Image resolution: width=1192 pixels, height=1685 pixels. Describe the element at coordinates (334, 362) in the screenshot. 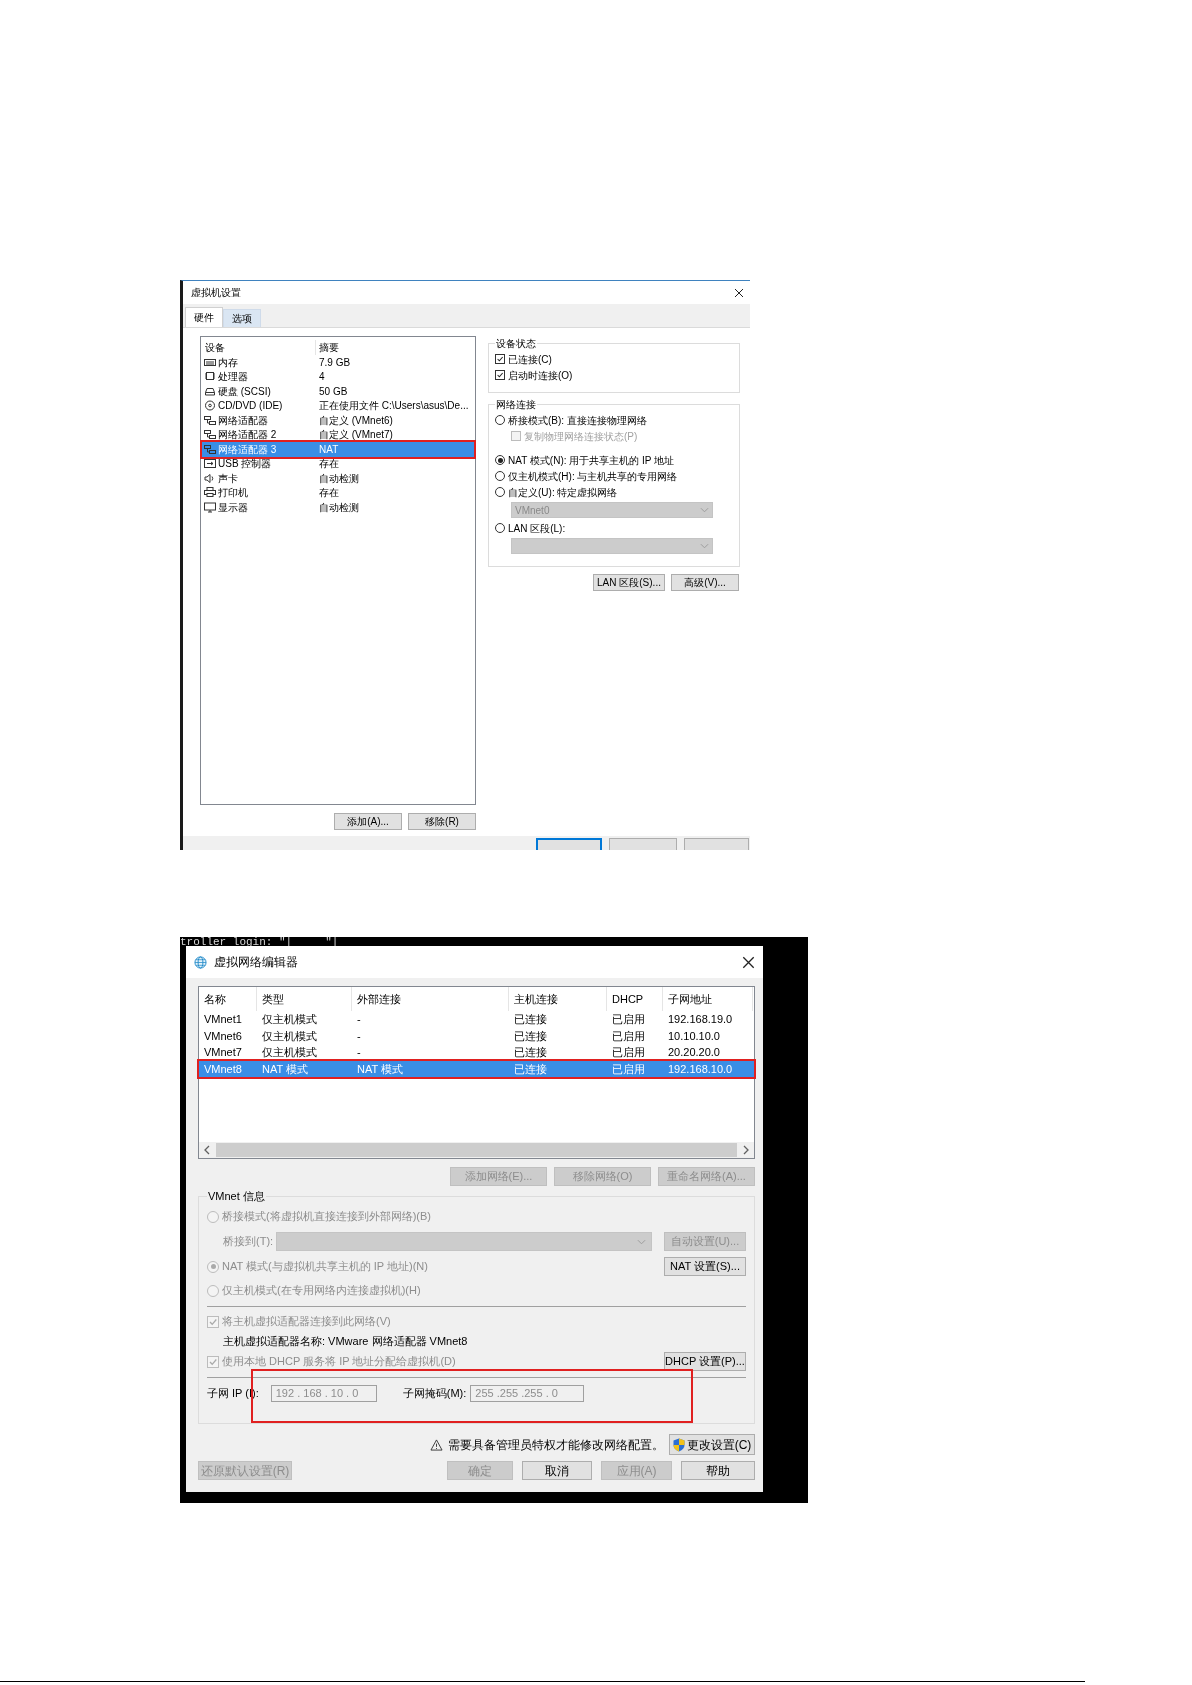

I see `device-summary: 7.9 GB` at that location.